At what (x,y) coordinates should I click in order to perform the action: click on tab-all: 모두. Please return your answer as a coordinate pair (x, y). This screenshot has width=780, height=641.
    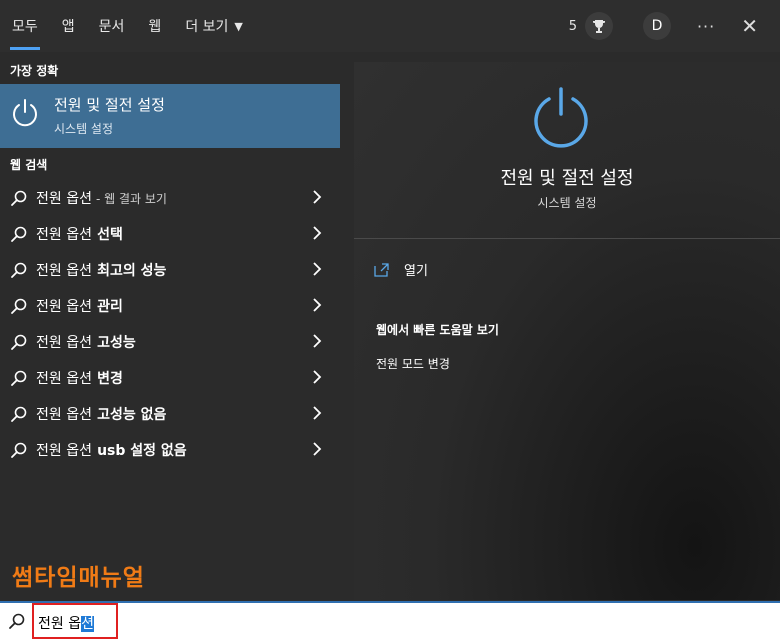
    Looking at the image, I should click on (25, 26).